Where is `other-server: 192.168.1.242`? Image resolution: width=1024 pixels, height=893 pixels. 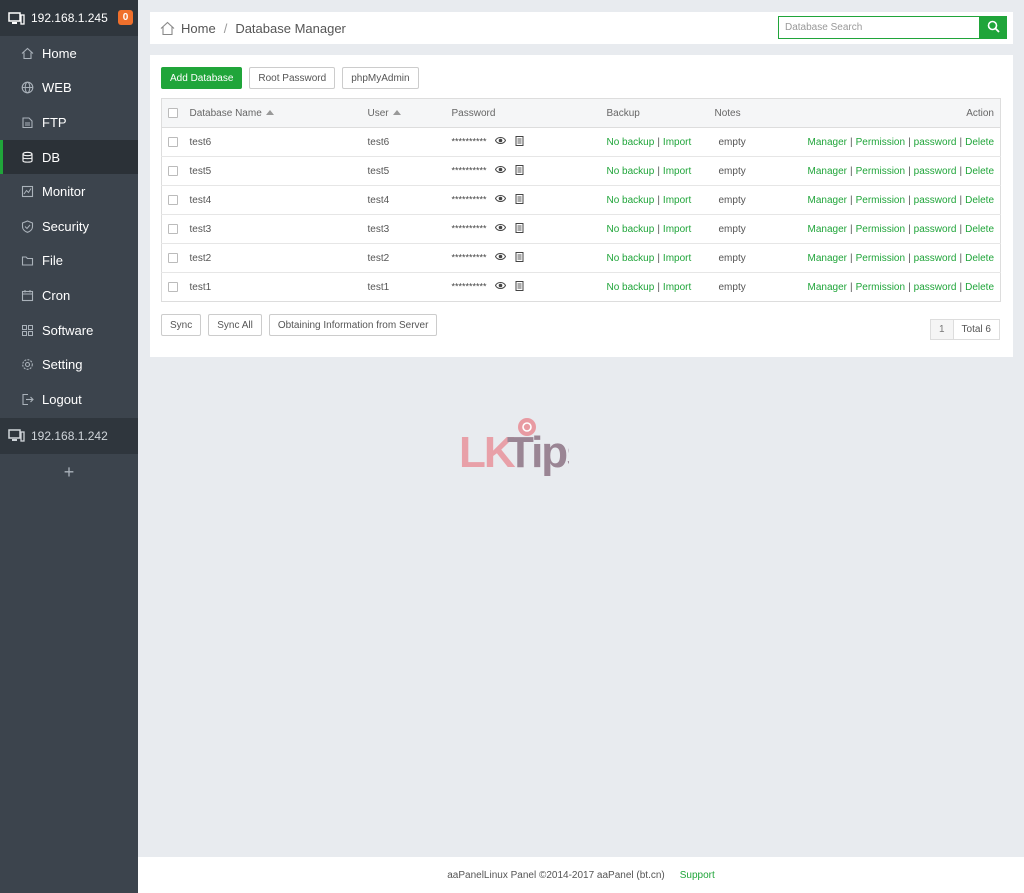 other-server: 192.168.1.242 is located at coordinates (69, 435).